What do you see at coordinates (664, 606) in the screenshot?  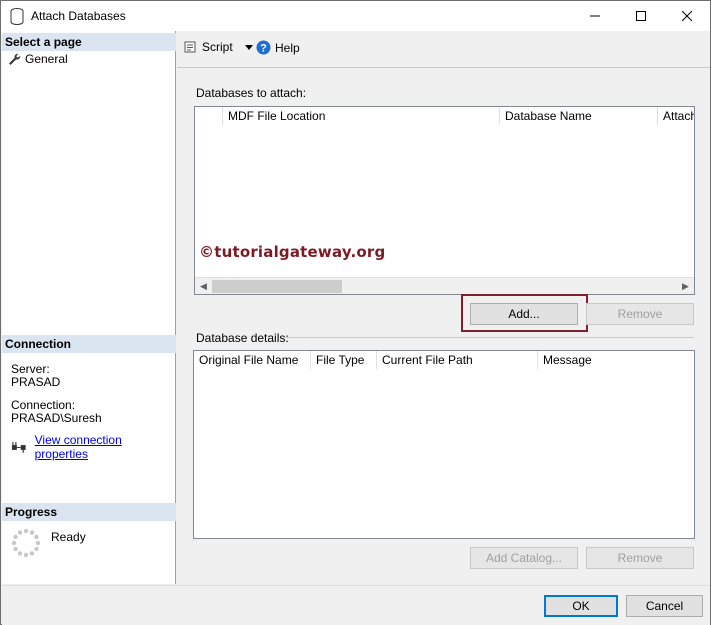 I see `cancel-button: Cancel` at bounding box center [664, 606].